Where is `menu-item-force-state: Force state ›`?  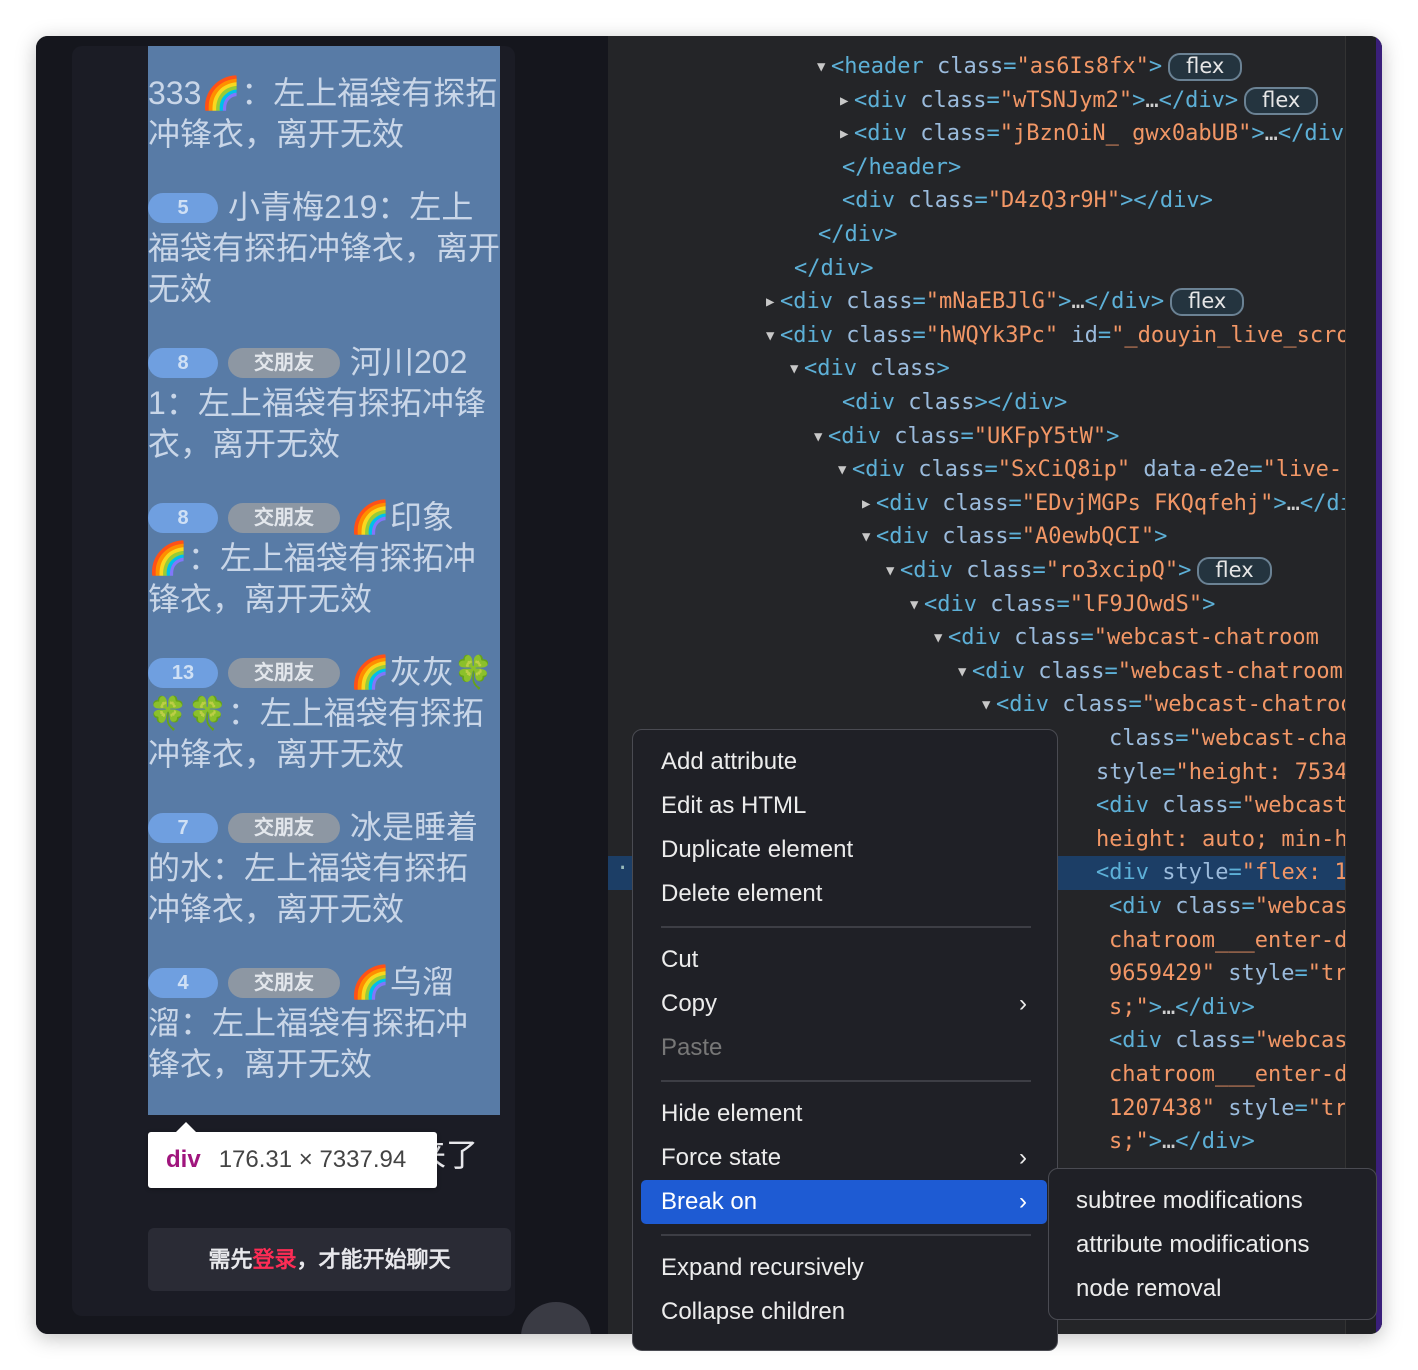
menu-item-force-state: Force state › is located at coordinates (844, 1158).